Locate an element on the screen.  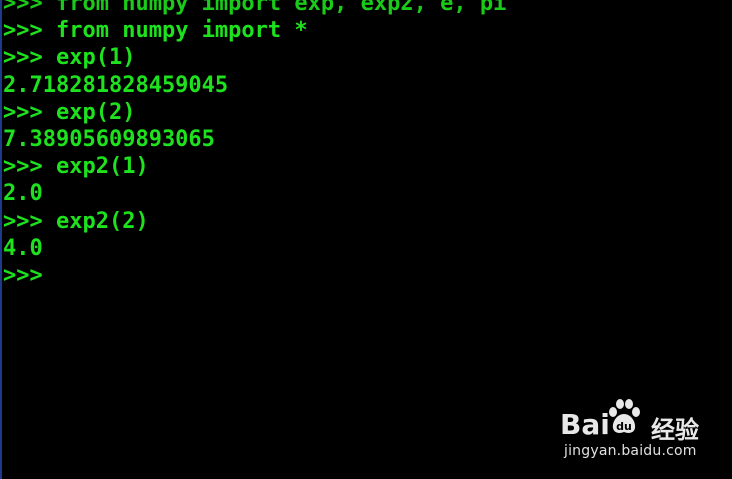
console-line: 2.0 is located at coordinates (254, 193).